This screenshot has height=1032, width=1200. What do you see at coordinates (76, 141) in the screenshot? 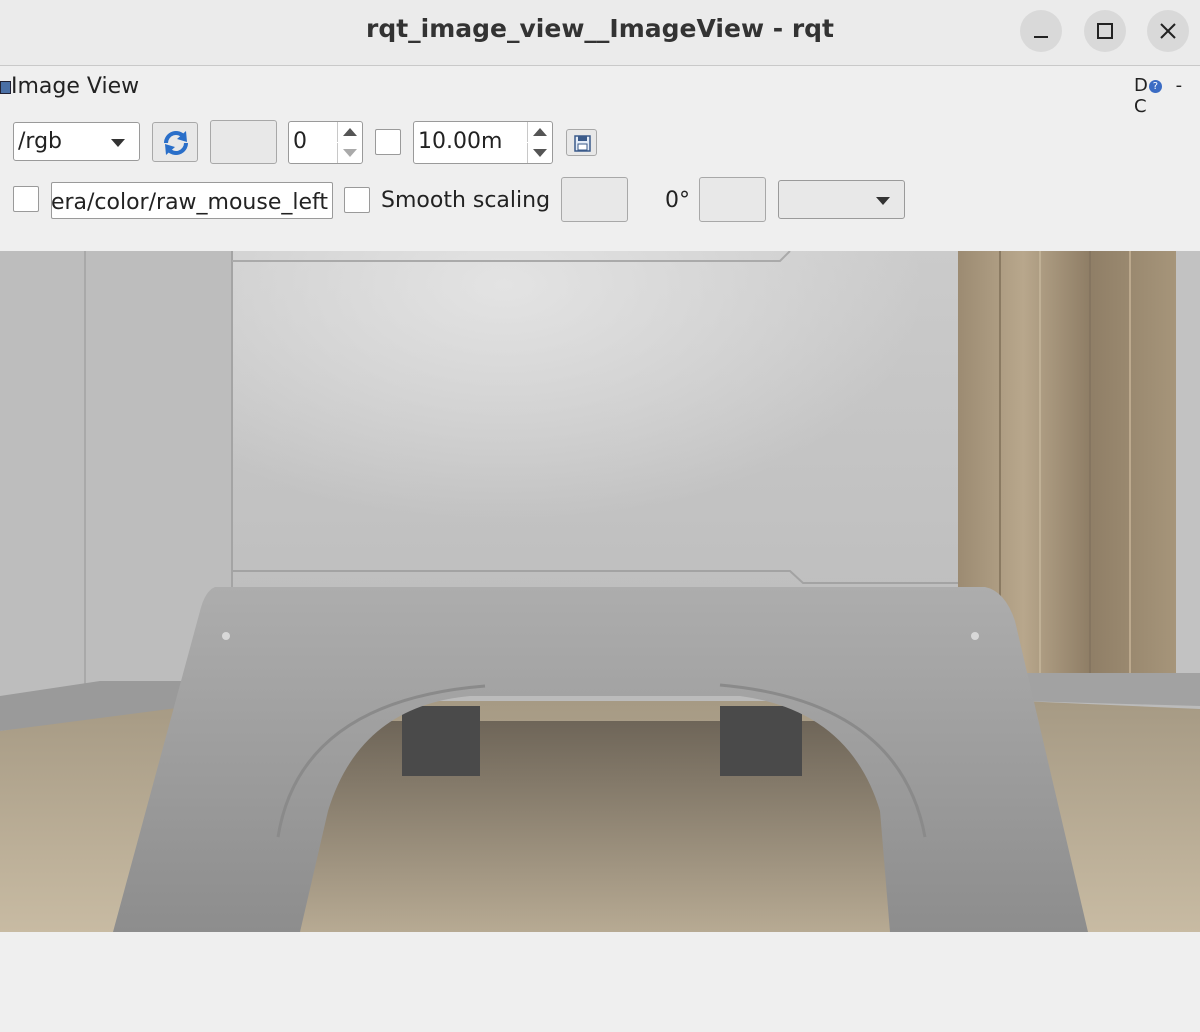
I see `topic-combobox: /rgb` at bounding box center [76, 141].